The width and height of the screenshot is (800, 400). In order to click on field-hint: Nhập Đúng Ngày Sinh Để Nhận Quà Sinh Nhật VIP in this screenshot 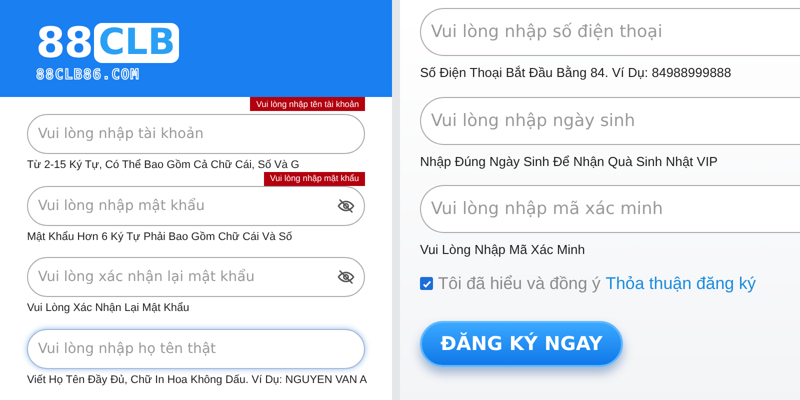, I will do `click(569, 162)`.